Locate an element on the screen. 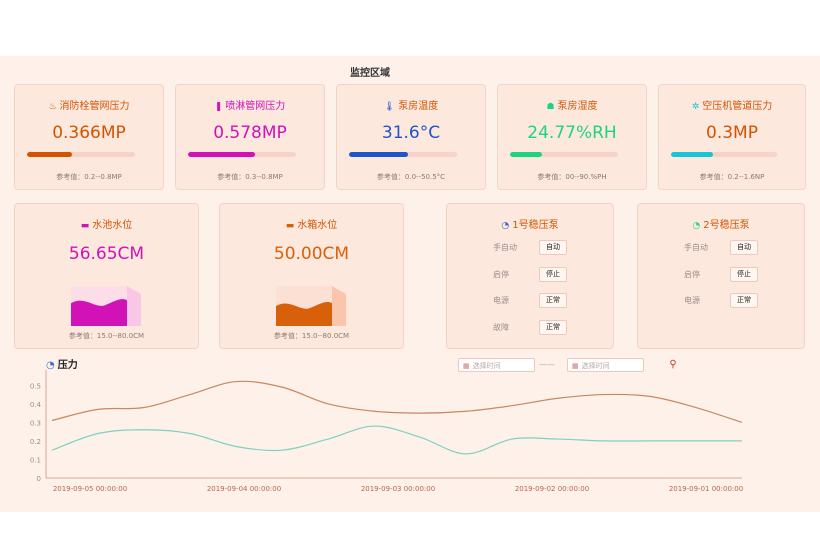 The height and width of the screenshot is (560, 820). fire-hydrant-icon: ♨ is located at coordinates (52, 107).